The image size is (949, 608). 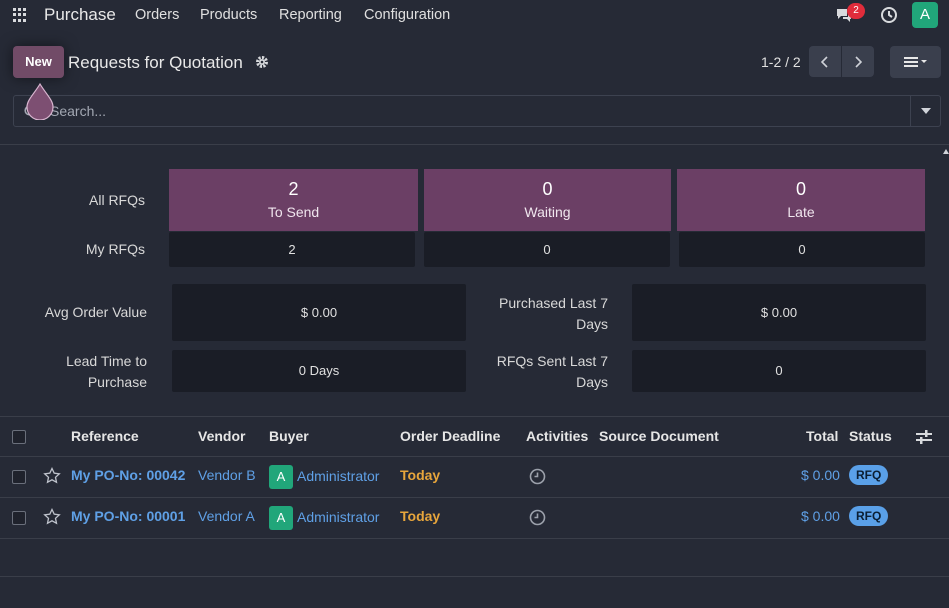 I want to click on rfqs-sent-last-7-label: RFQs Sent Last 7 Days, so click(x=539, y=372).